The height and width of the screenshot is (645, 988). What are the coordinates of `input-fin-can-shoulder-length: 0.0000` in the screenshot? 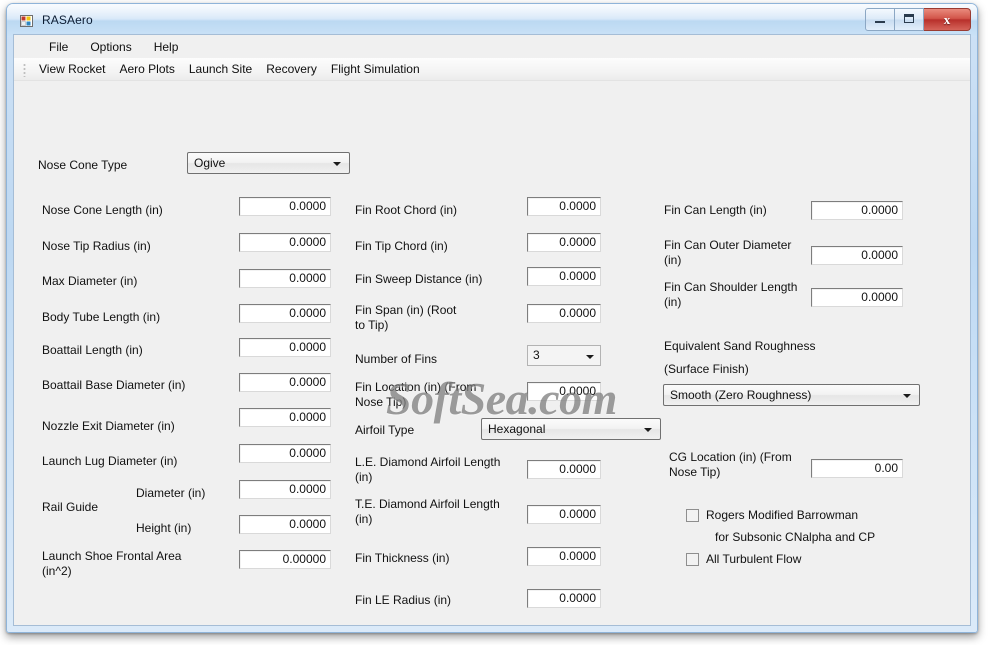 It's located at (857, 297).